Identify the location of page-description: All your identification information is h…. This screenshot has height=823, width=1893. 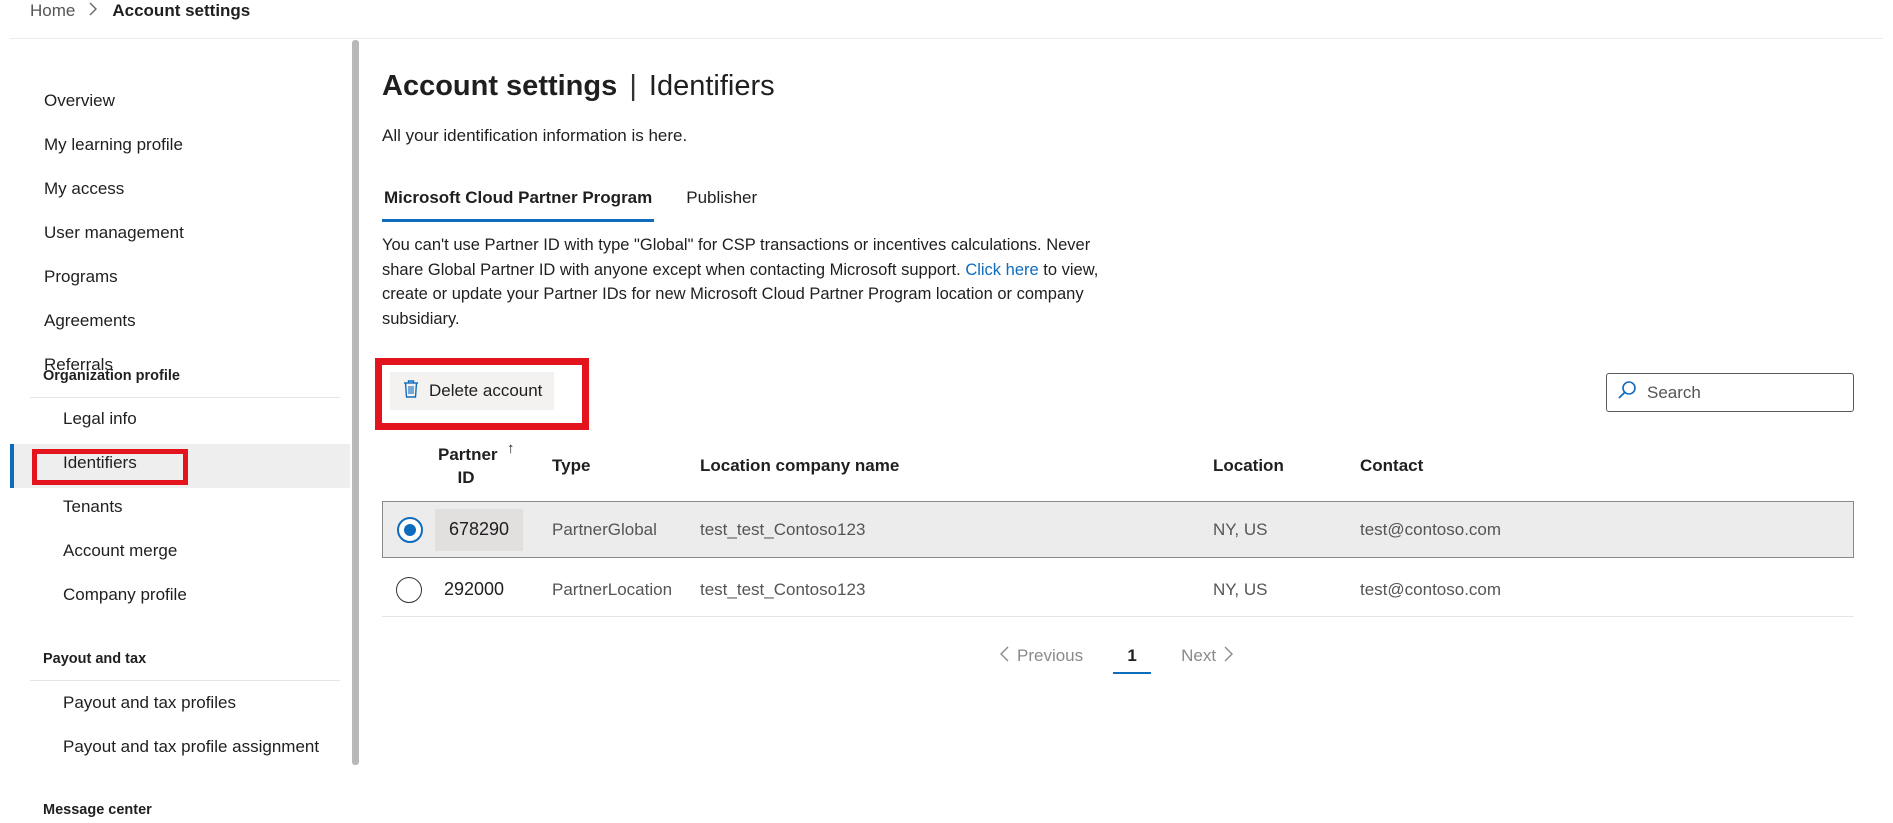
(535, 135).